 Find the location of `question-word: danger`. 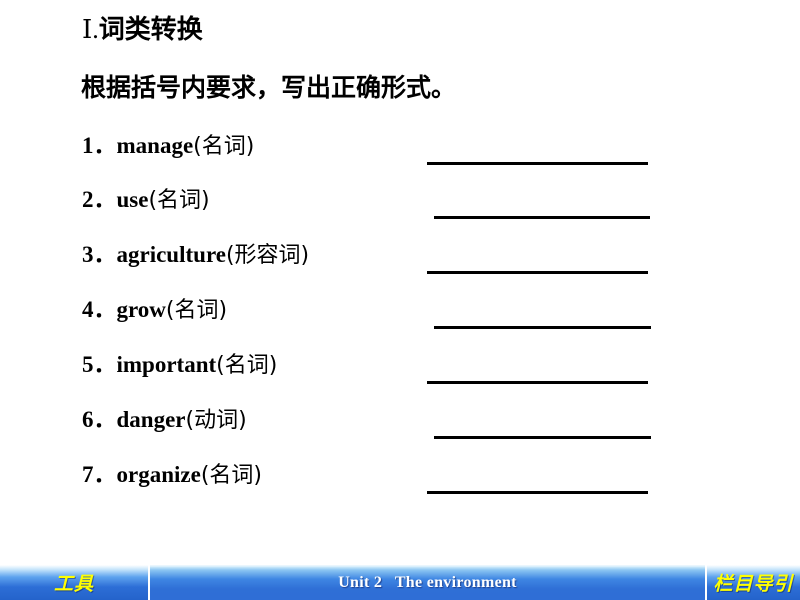

question-word: danger is located at coordinates (151, 419).